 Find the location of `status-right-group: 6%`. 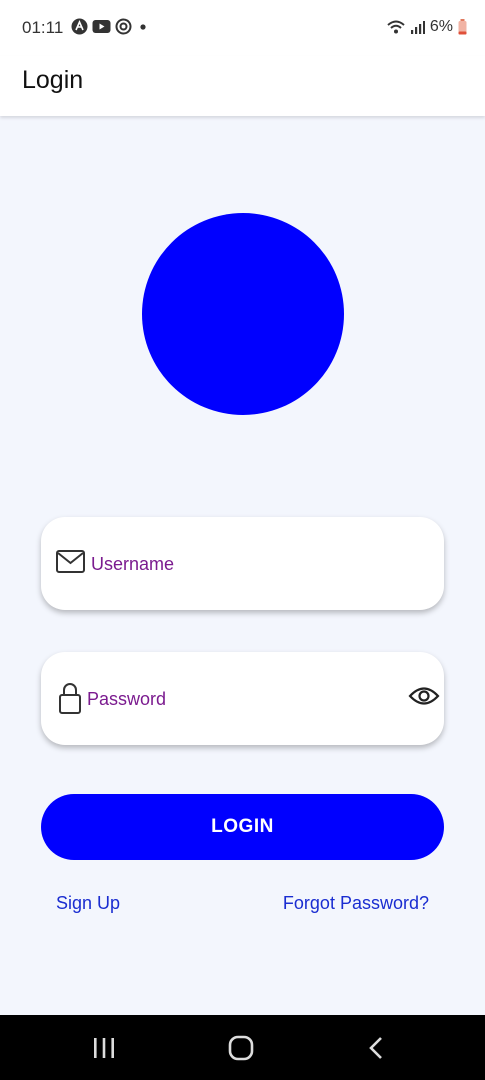

status-right-group: 6% is located at coordinates (426, 27).